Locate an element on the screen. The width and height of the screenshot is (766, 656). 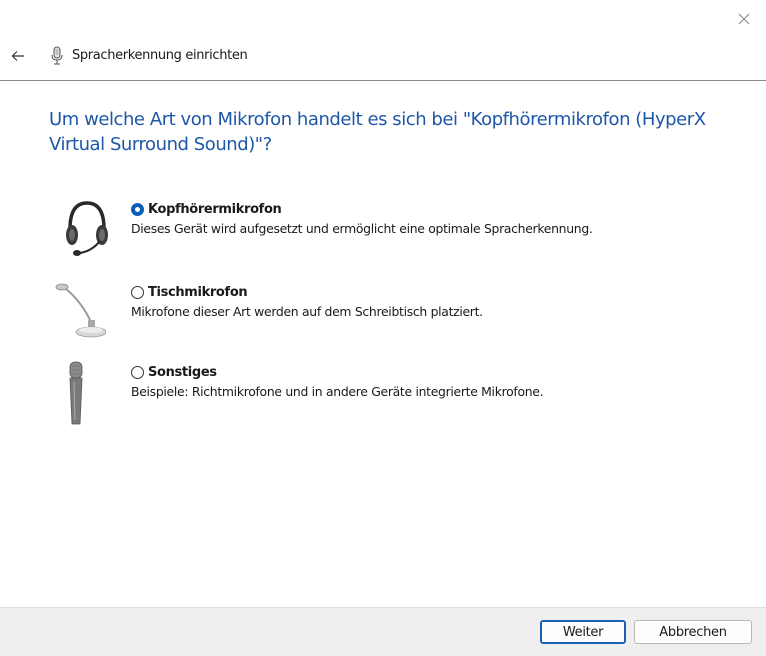
title-divider is located at coordinates (383, 80).